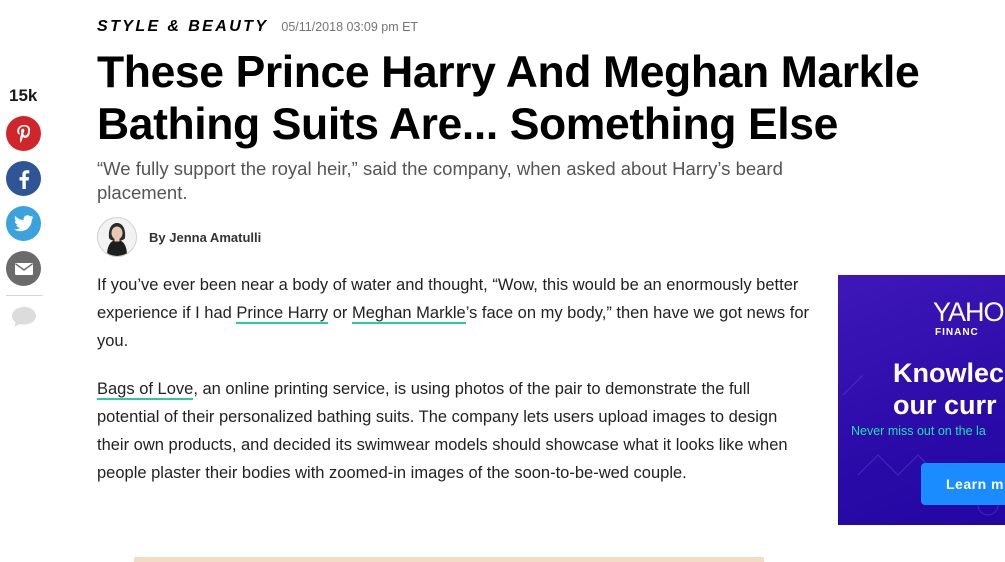 The image size is (1005, 562). I want to click on pinterest-share-button, so click(23, 133).